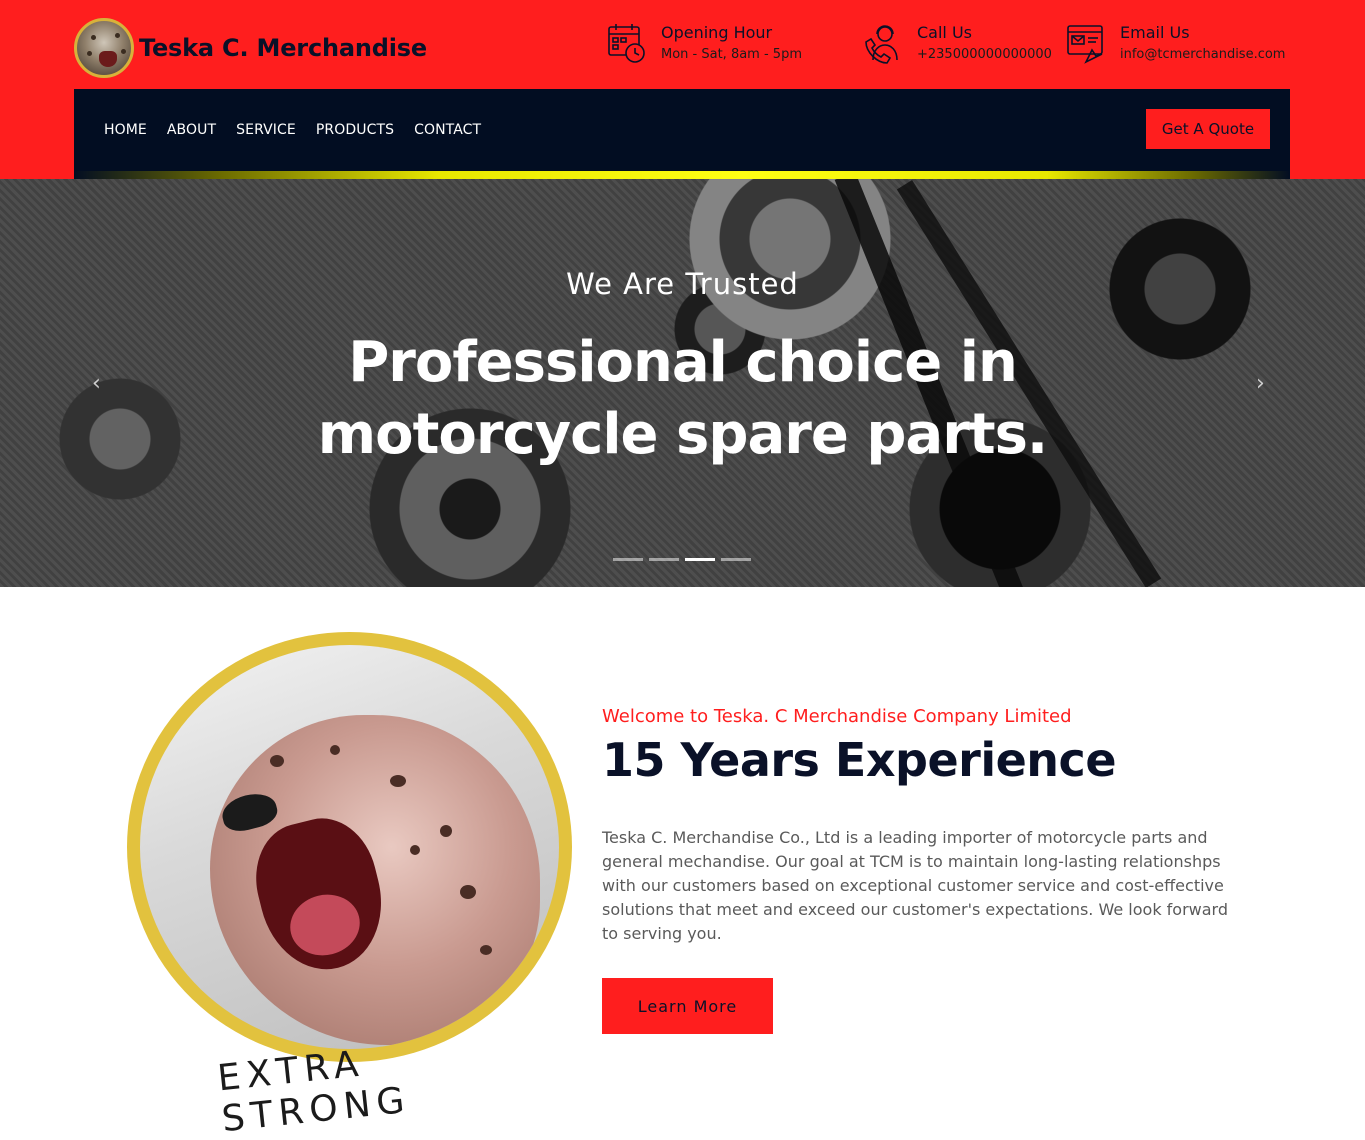 This screenshot has width=1365, height=1140. I want to click on hero-title-line-1: Professional choice in, so click(683, 362).